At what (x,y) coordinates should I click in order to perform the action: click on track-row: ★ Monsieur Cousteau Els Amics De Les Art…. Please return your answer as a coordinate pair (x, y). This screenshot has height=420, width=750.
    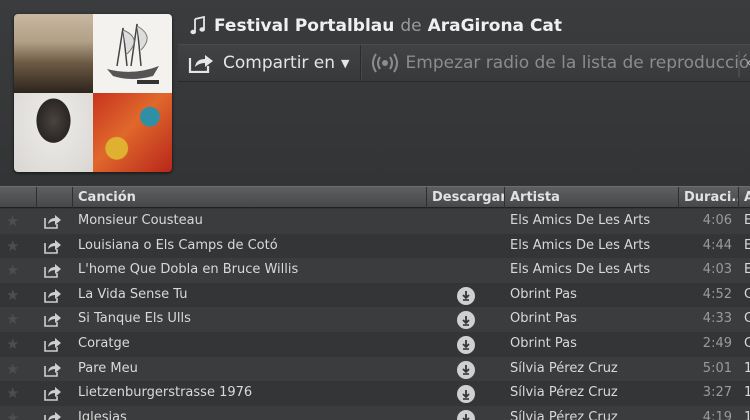
    Looking at the image, I should click on (375, 221).